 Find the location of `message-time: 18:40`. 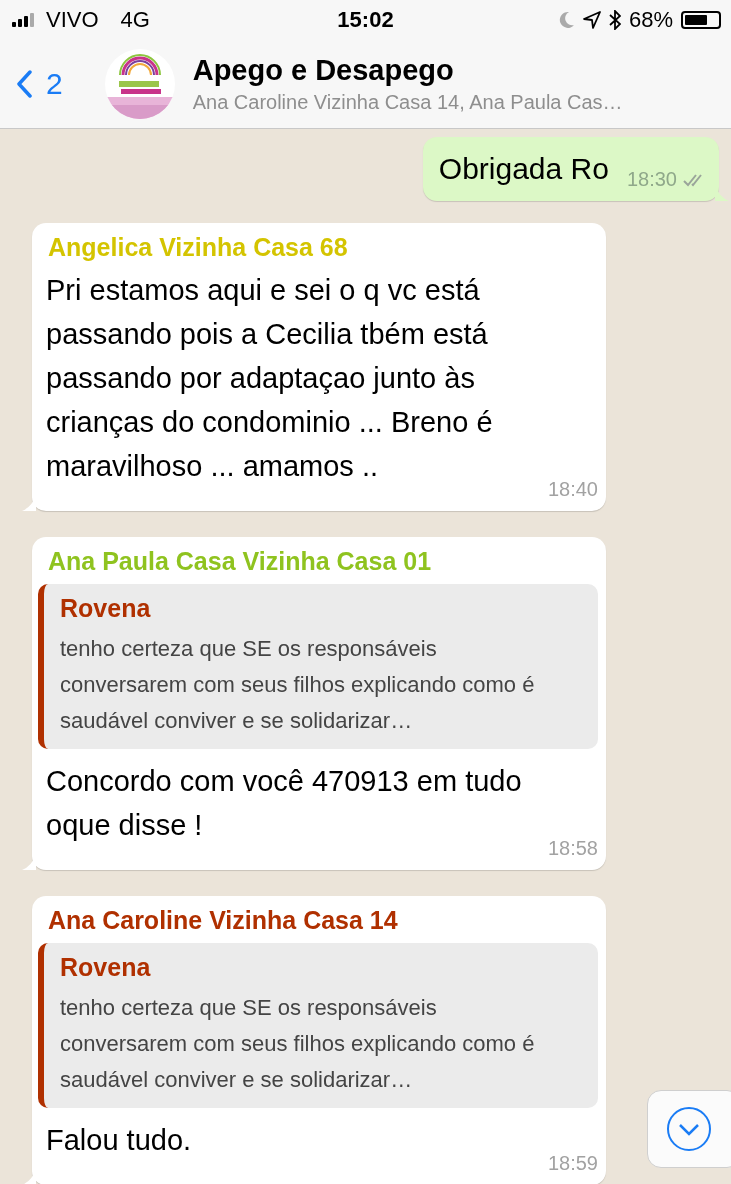

message-time: 18:40 is located at coordinates (572, 489).